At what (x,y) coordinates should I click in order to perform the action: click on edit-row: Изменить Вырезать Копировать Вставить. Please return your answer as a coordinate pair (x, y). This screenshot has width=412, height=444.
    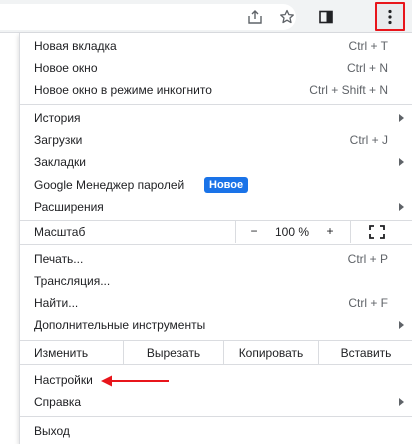
    Looking at the image, I should click on (216, 352).